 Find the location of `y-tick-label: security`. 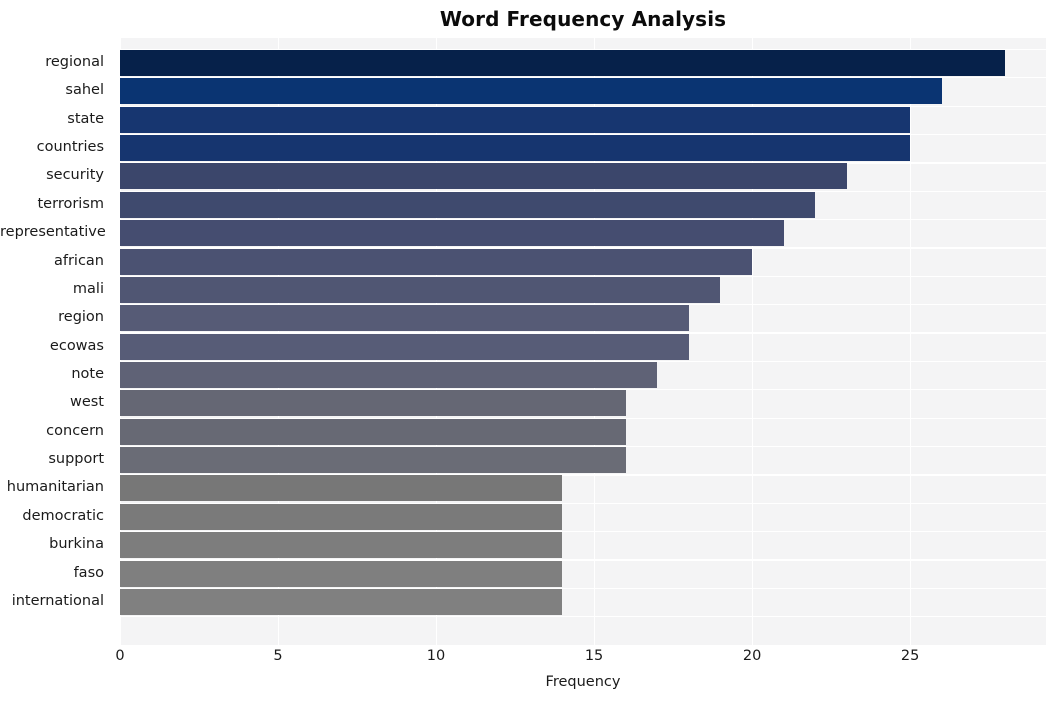

y-tick-label: security is located at coordinates (75, 175).